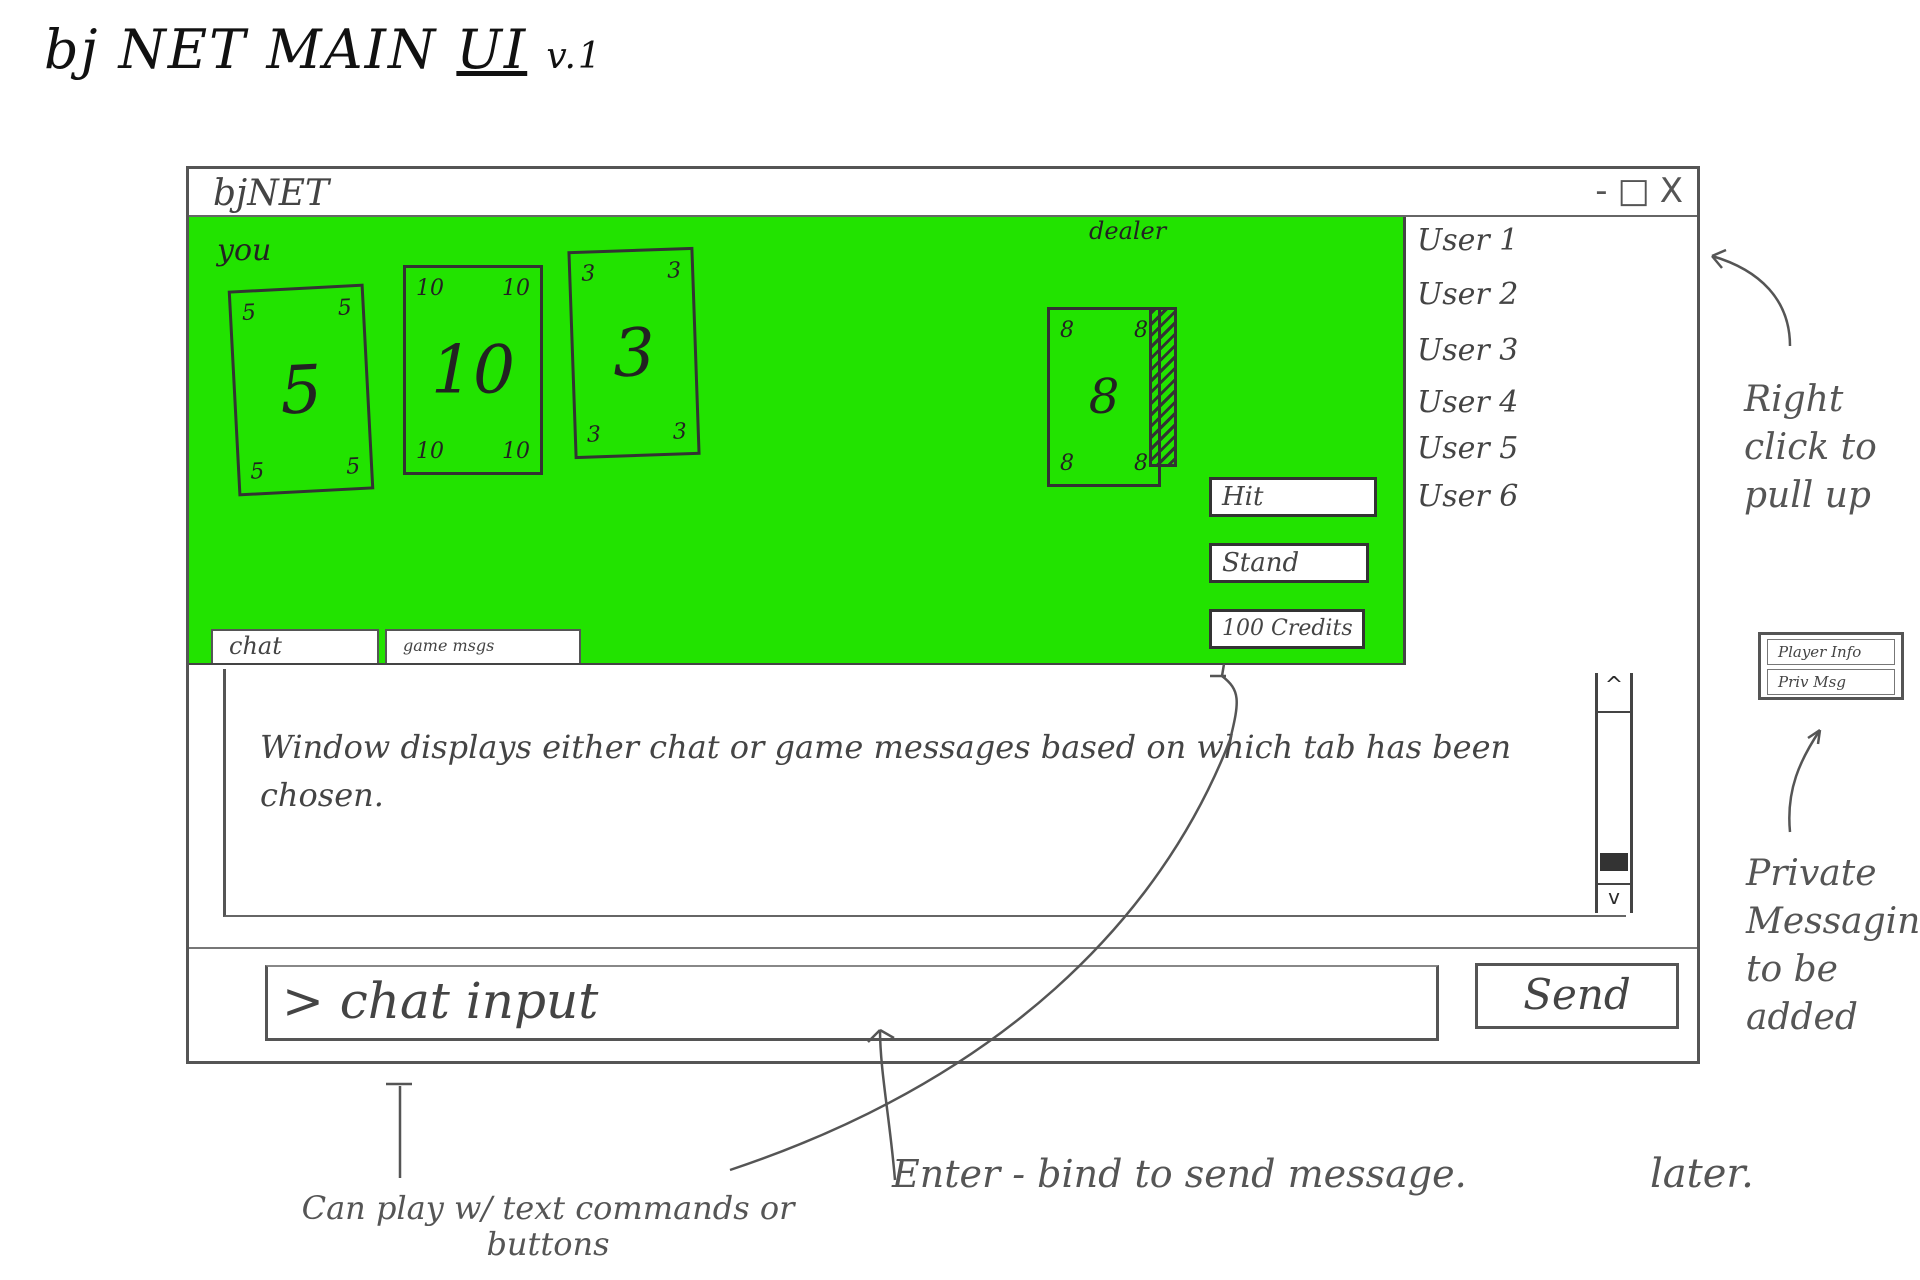  What do you see at coordinates (943, 193) in the screenshot?
I see `title-bar: bjNET - □ X` at bounding box center [943, 193].